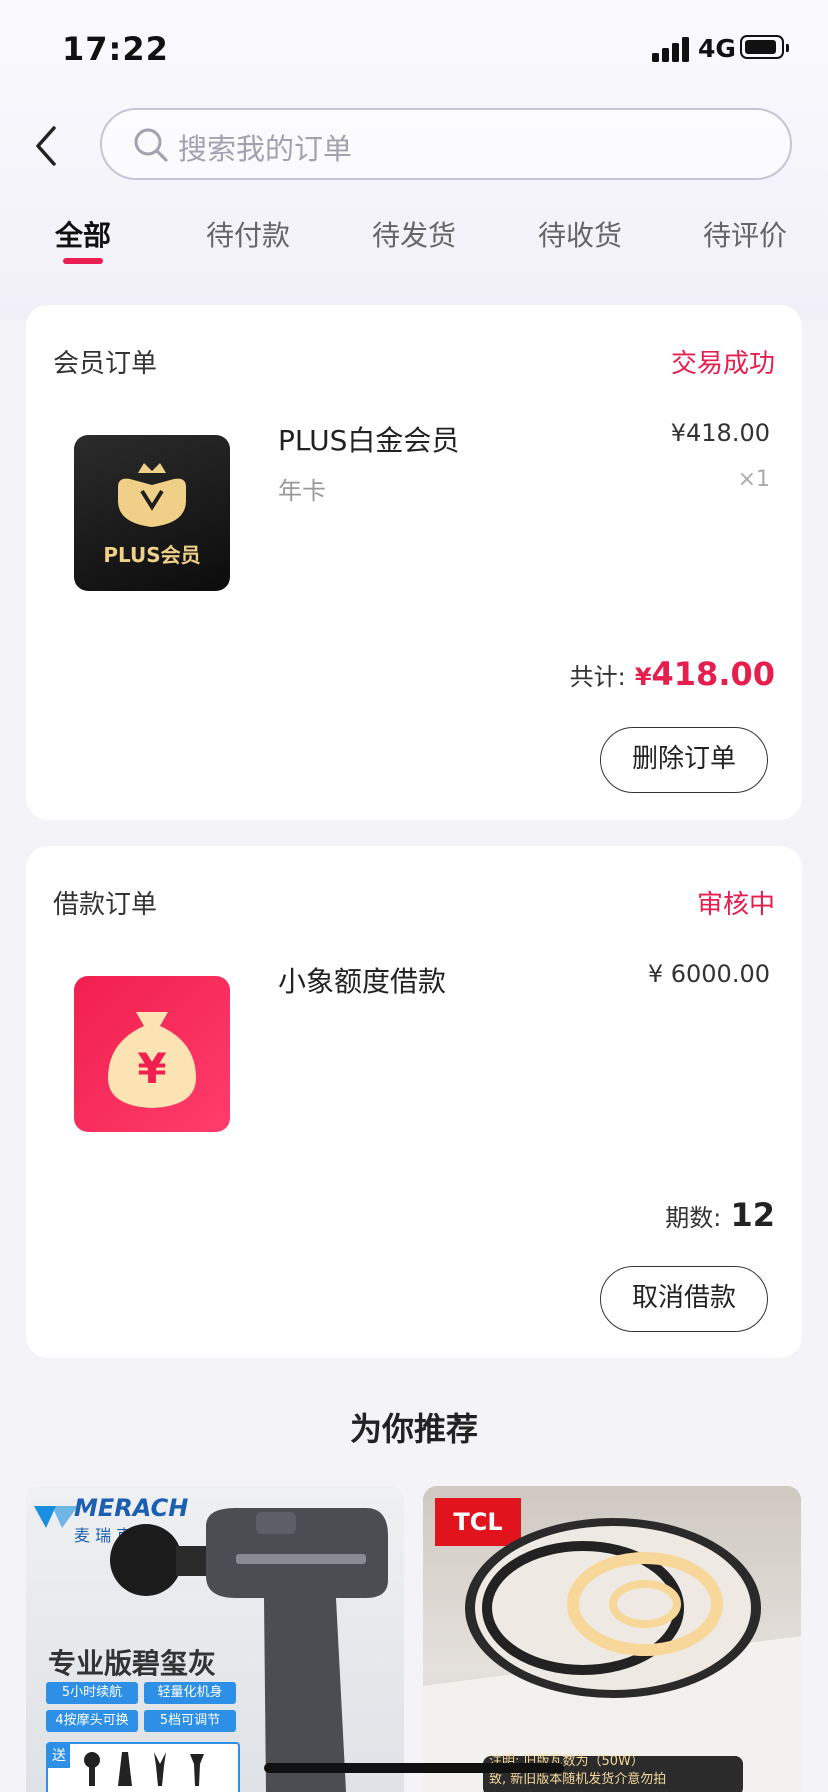  I want to click on crown-v-icon, so click(152, 495).